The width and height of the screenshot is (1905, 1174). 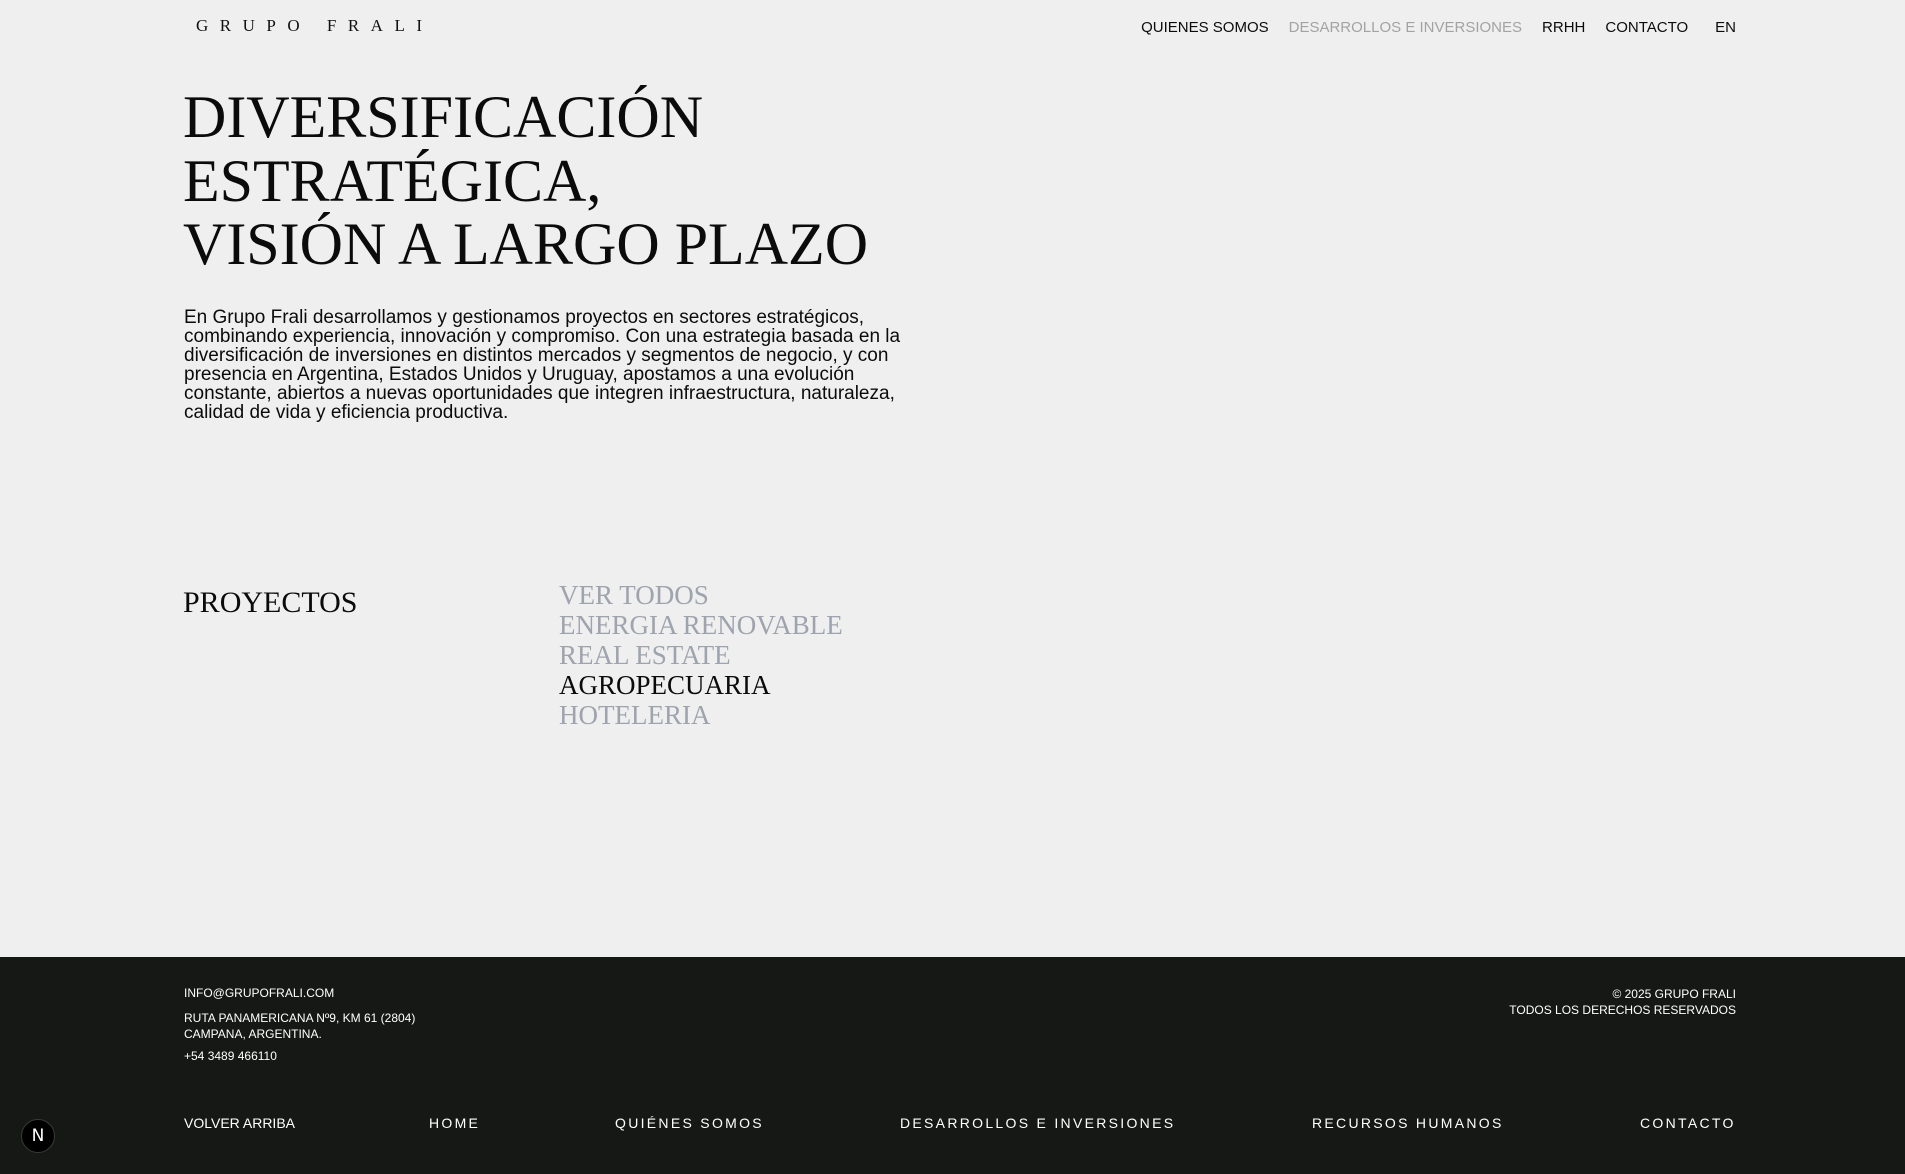 What do you see at coordinates (701, 595) in the screenshot?
I see `filter-ver-todos: VER TODOS` at bounding box center [701, 595].